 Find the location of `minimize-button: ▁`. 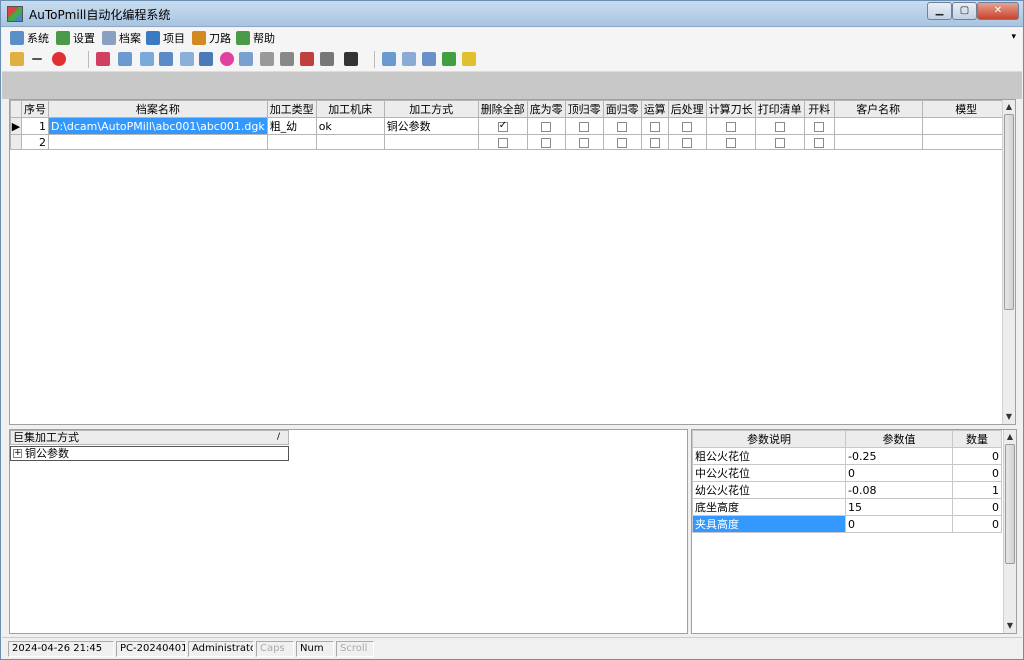

minimize-button: ▁ is located at coordinates (939, 11).